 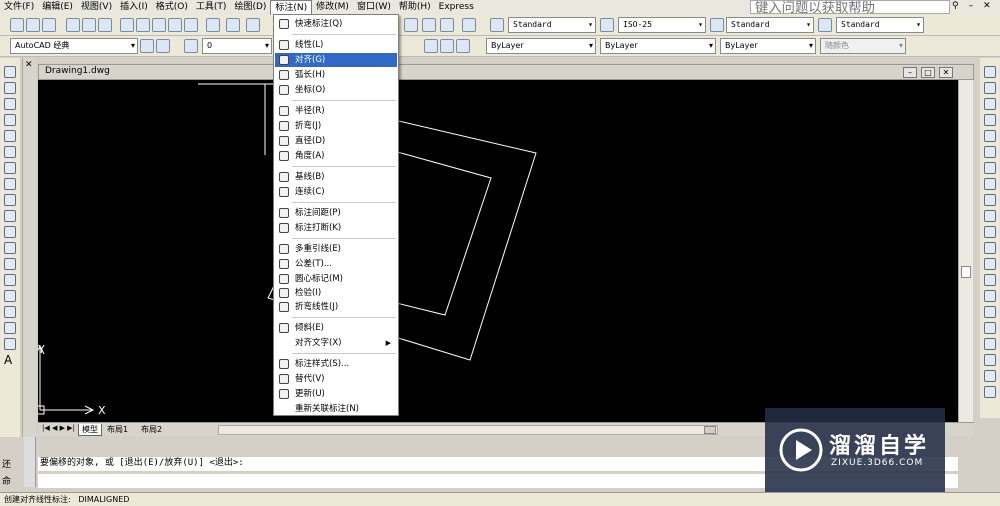 What do you see at coordinates (10, 152) in the screenshot?
I see `arc-icon` at bounding box center [10, 152].